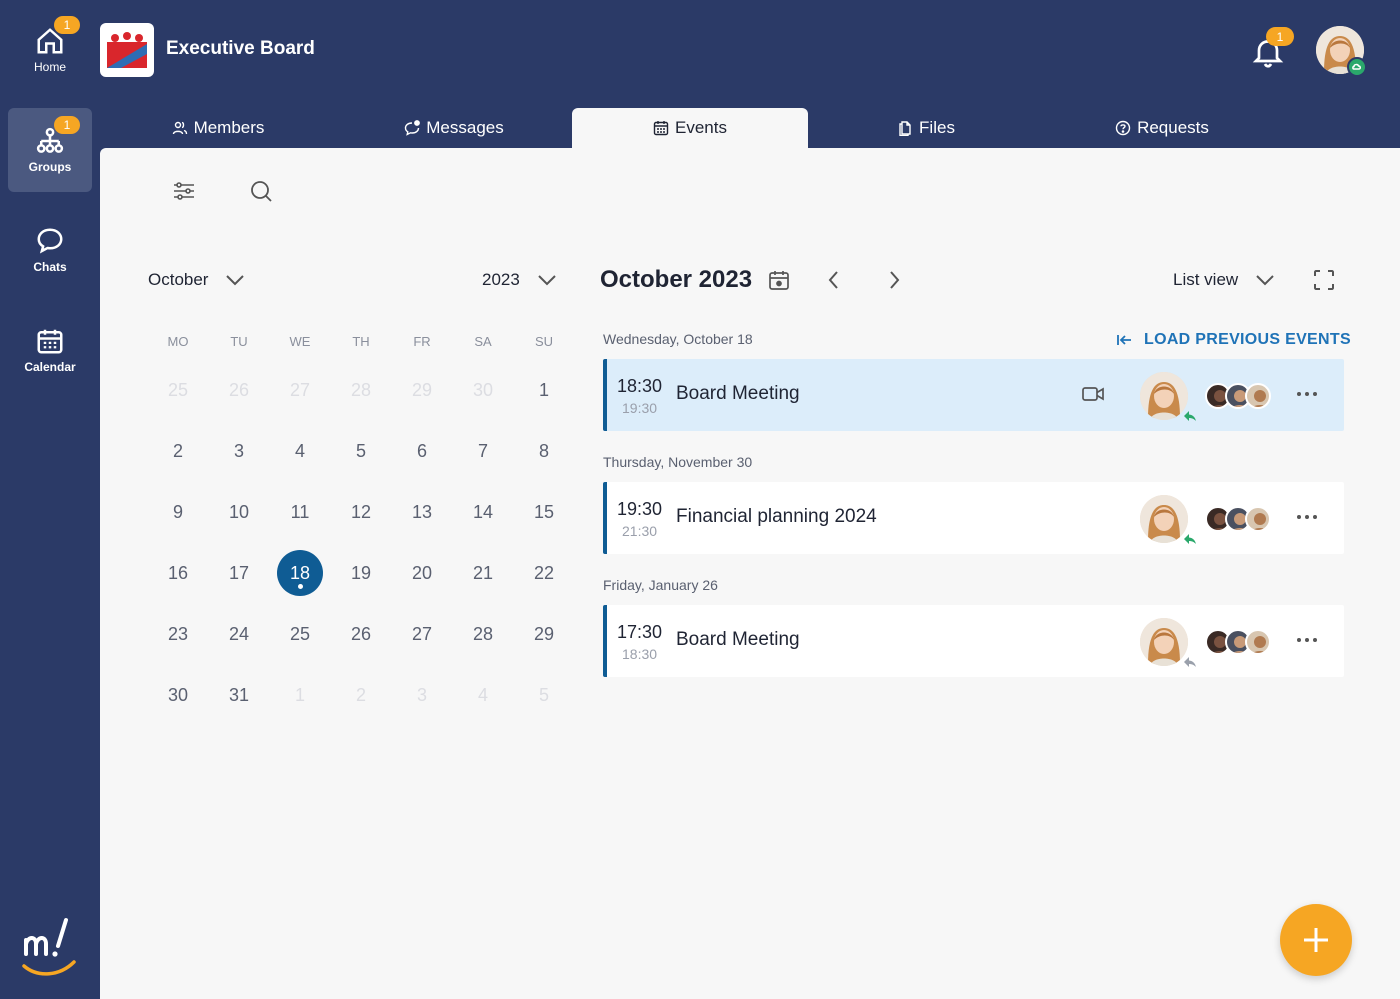  I want to click on members-icon, so click(179, 128).